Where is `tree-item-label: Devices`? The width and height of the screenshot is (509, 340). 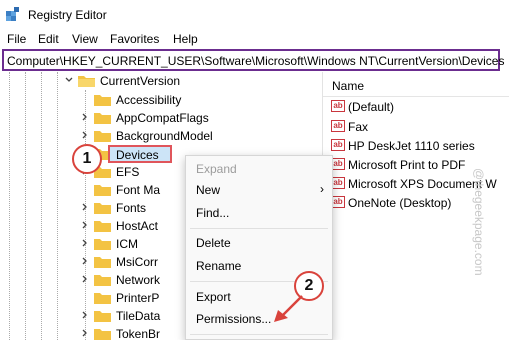 tree-item-label: Devices is located at coordinates (137, 155).